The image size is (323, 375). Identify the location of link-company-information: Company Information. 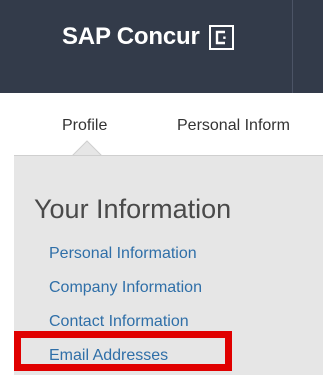
(125, 288).